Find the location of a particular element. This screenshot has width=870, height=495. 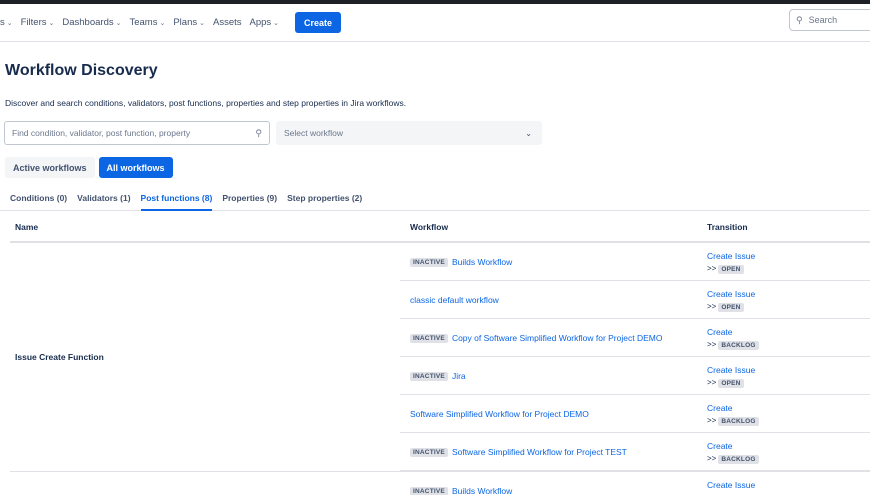

function-search-field: ⚲ is located at coordinates (137, 133).